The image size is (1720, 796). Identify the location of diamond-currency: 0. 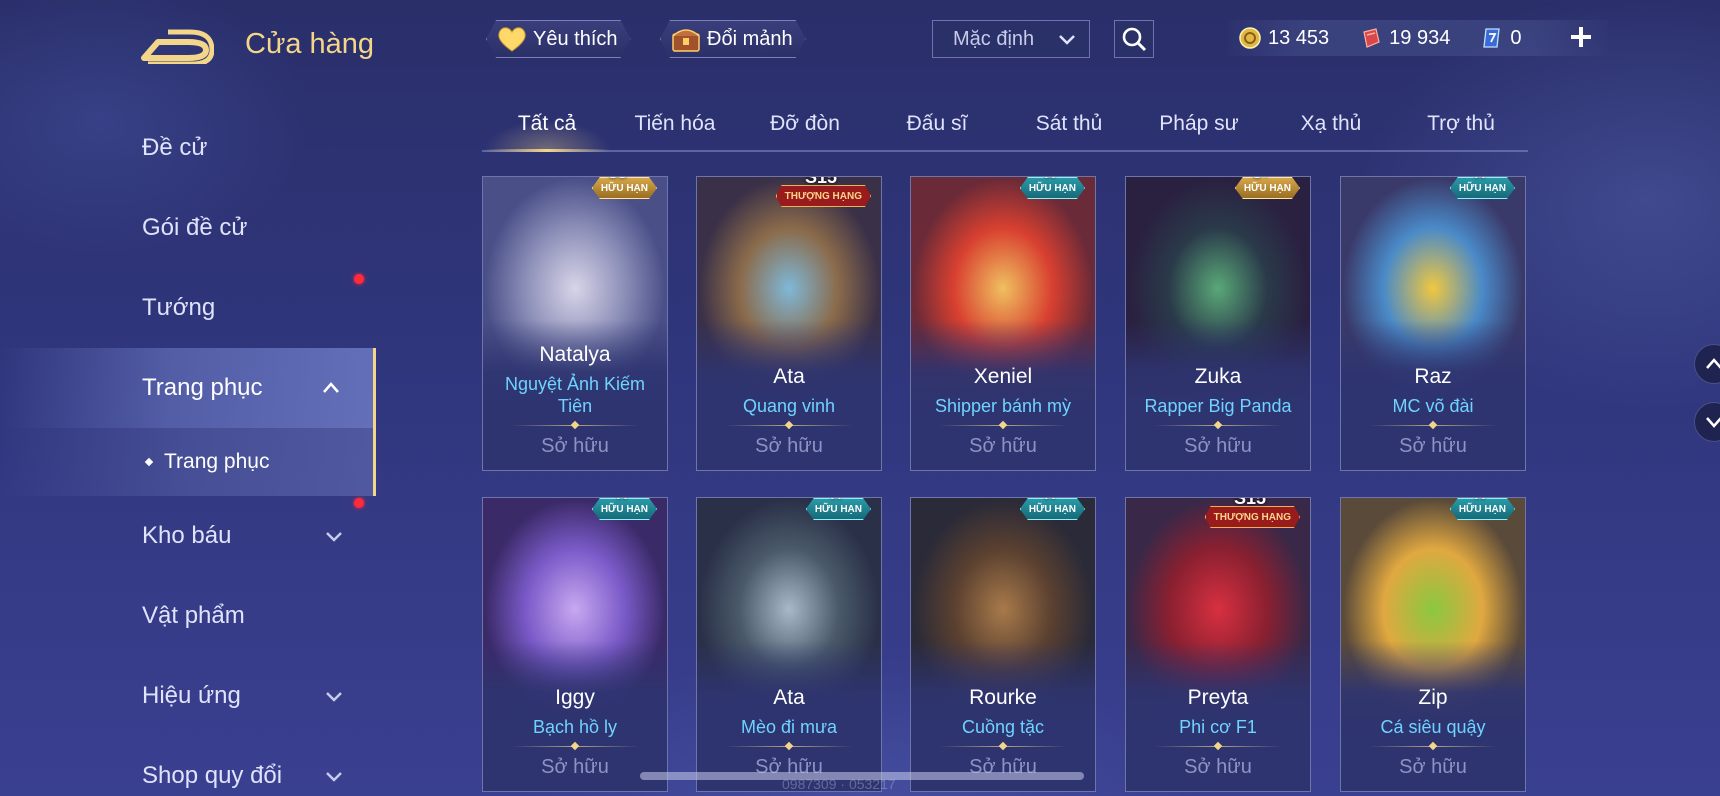
(1495, 38).